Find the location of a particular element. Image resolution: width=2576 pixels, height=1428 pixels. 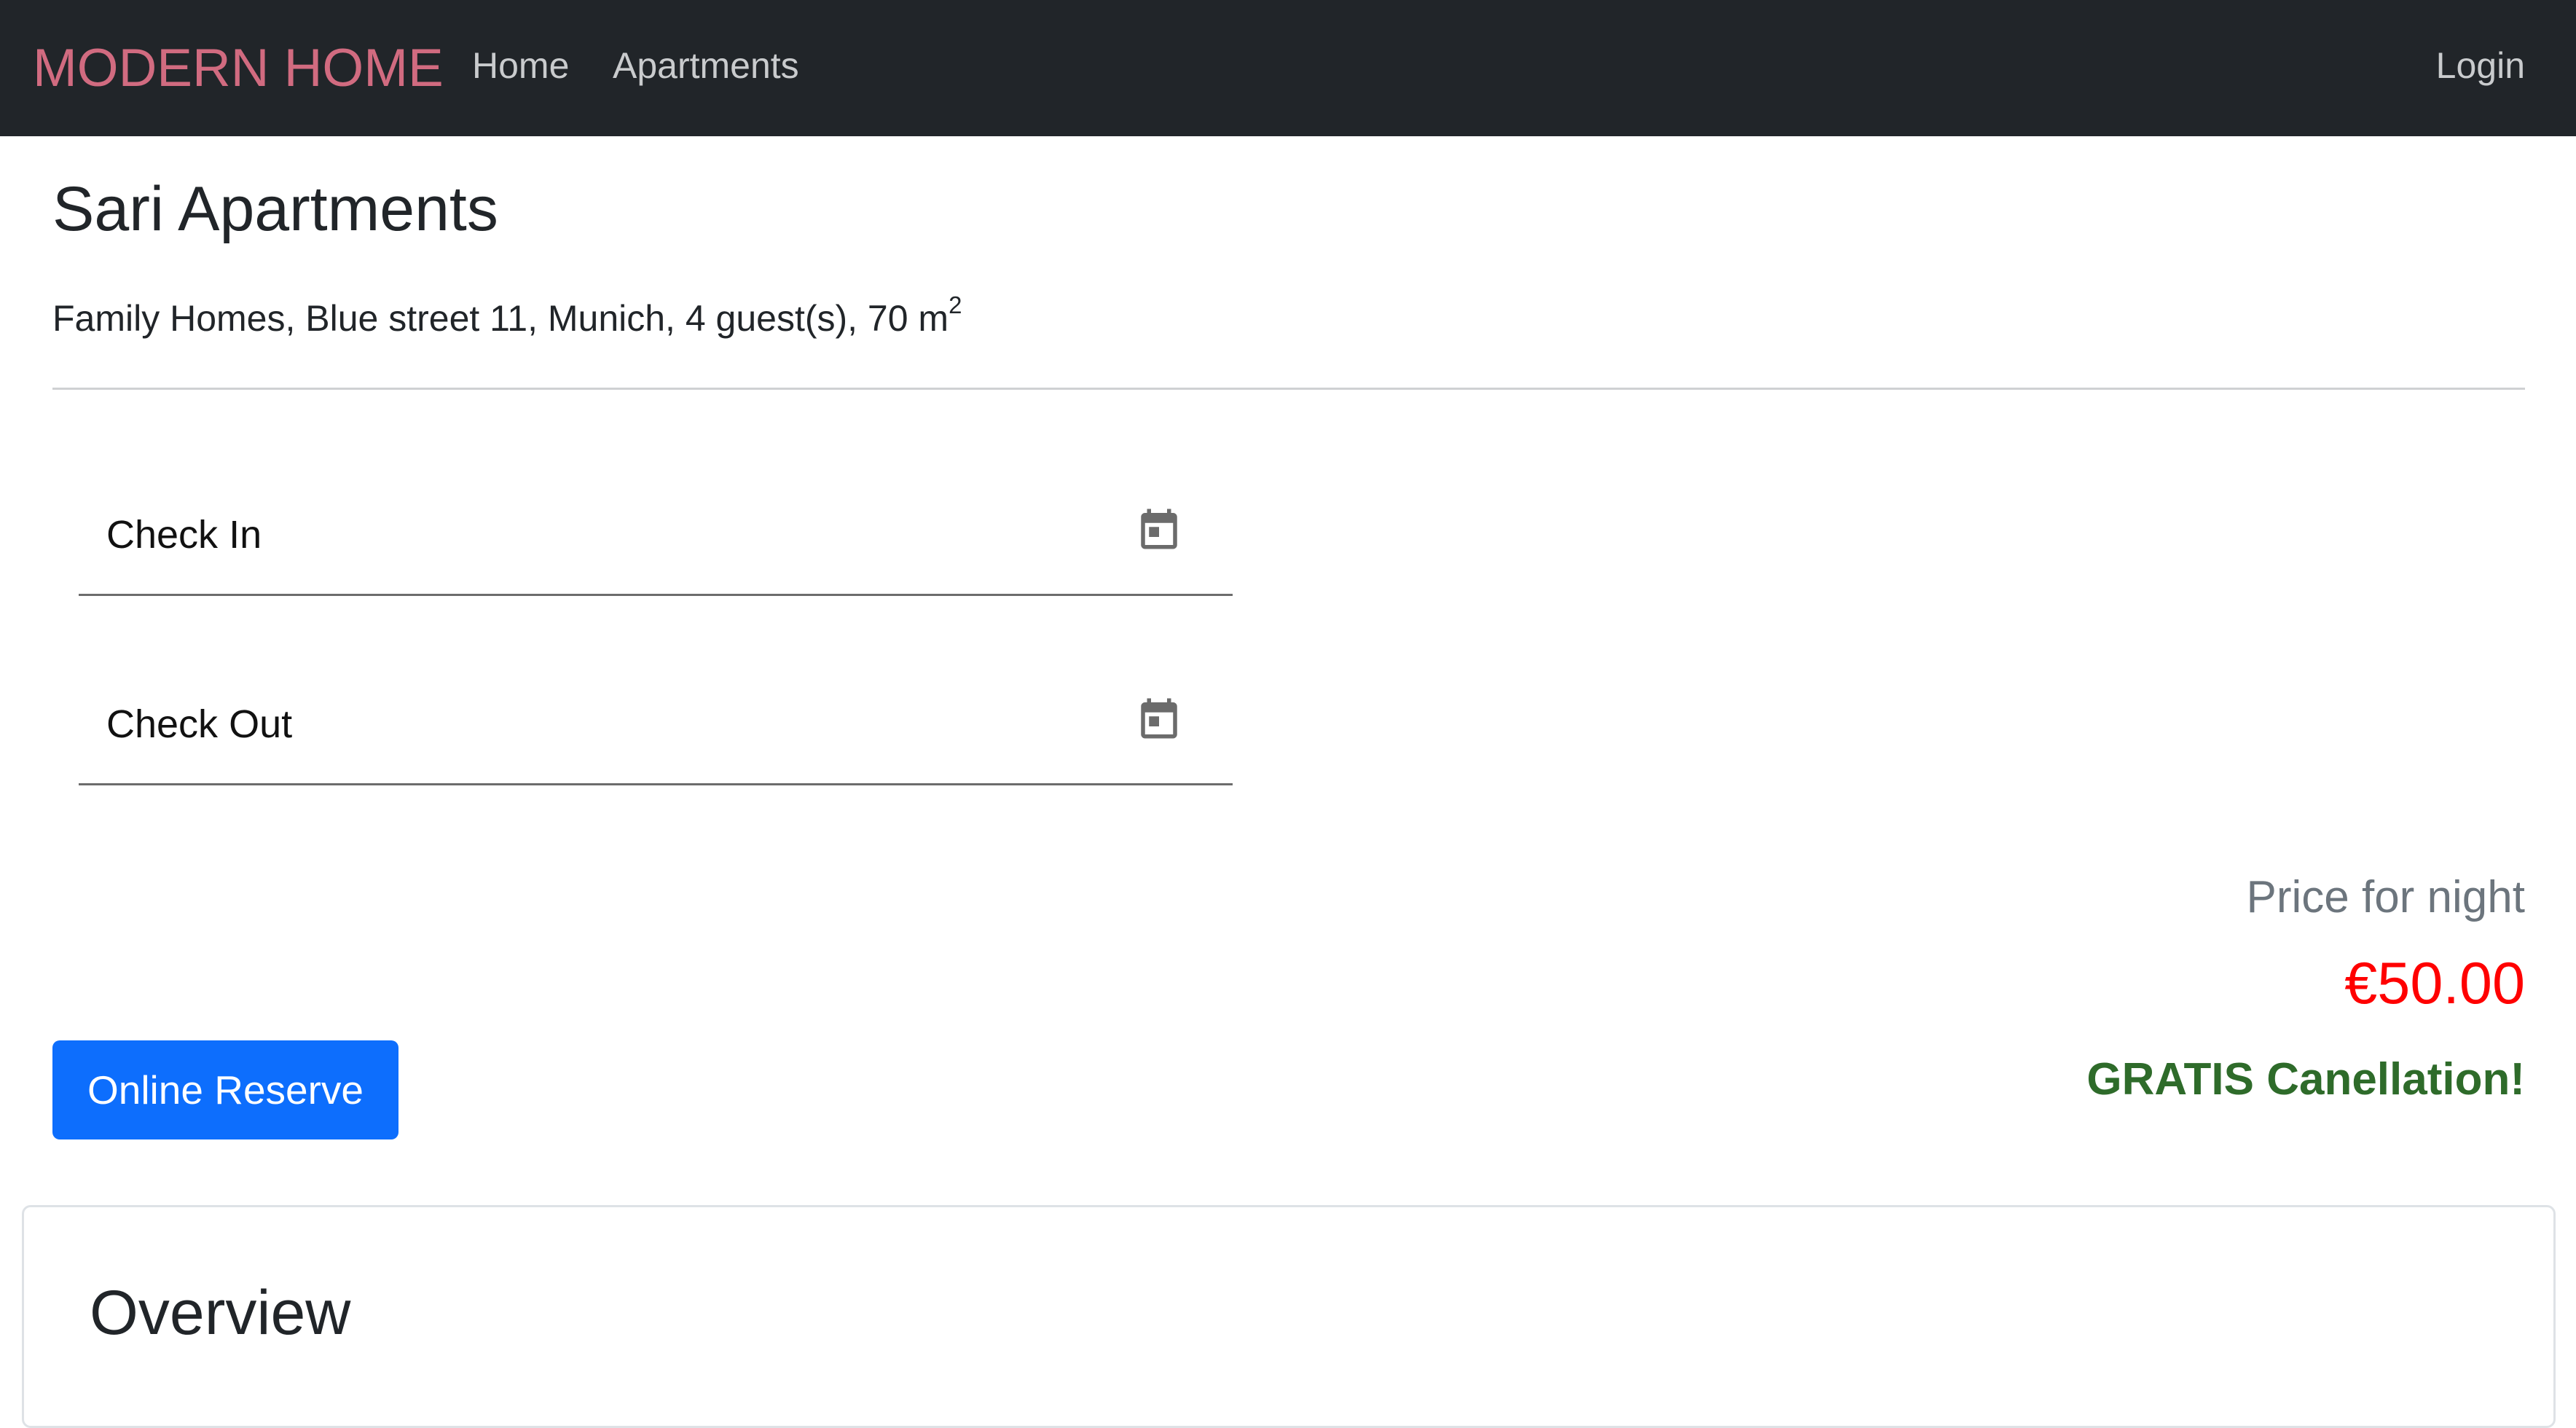

section-divider is located at coordinates (1288, 389).